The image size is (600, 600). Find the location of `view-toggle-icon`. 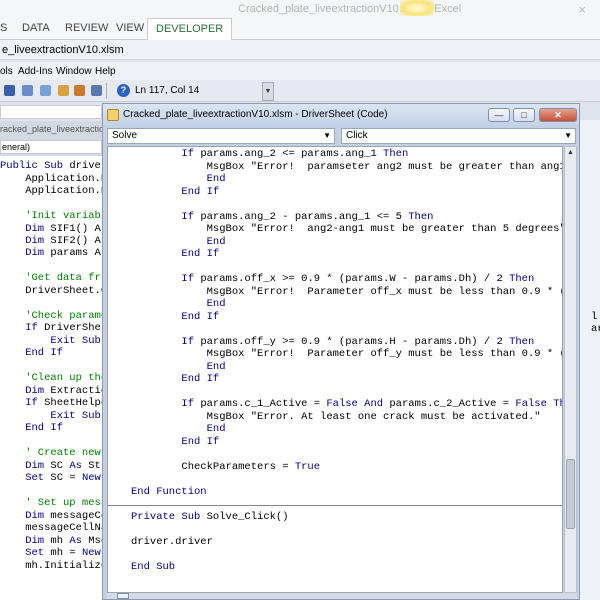

view-toggle-icon is located at coordinates (123, 596).